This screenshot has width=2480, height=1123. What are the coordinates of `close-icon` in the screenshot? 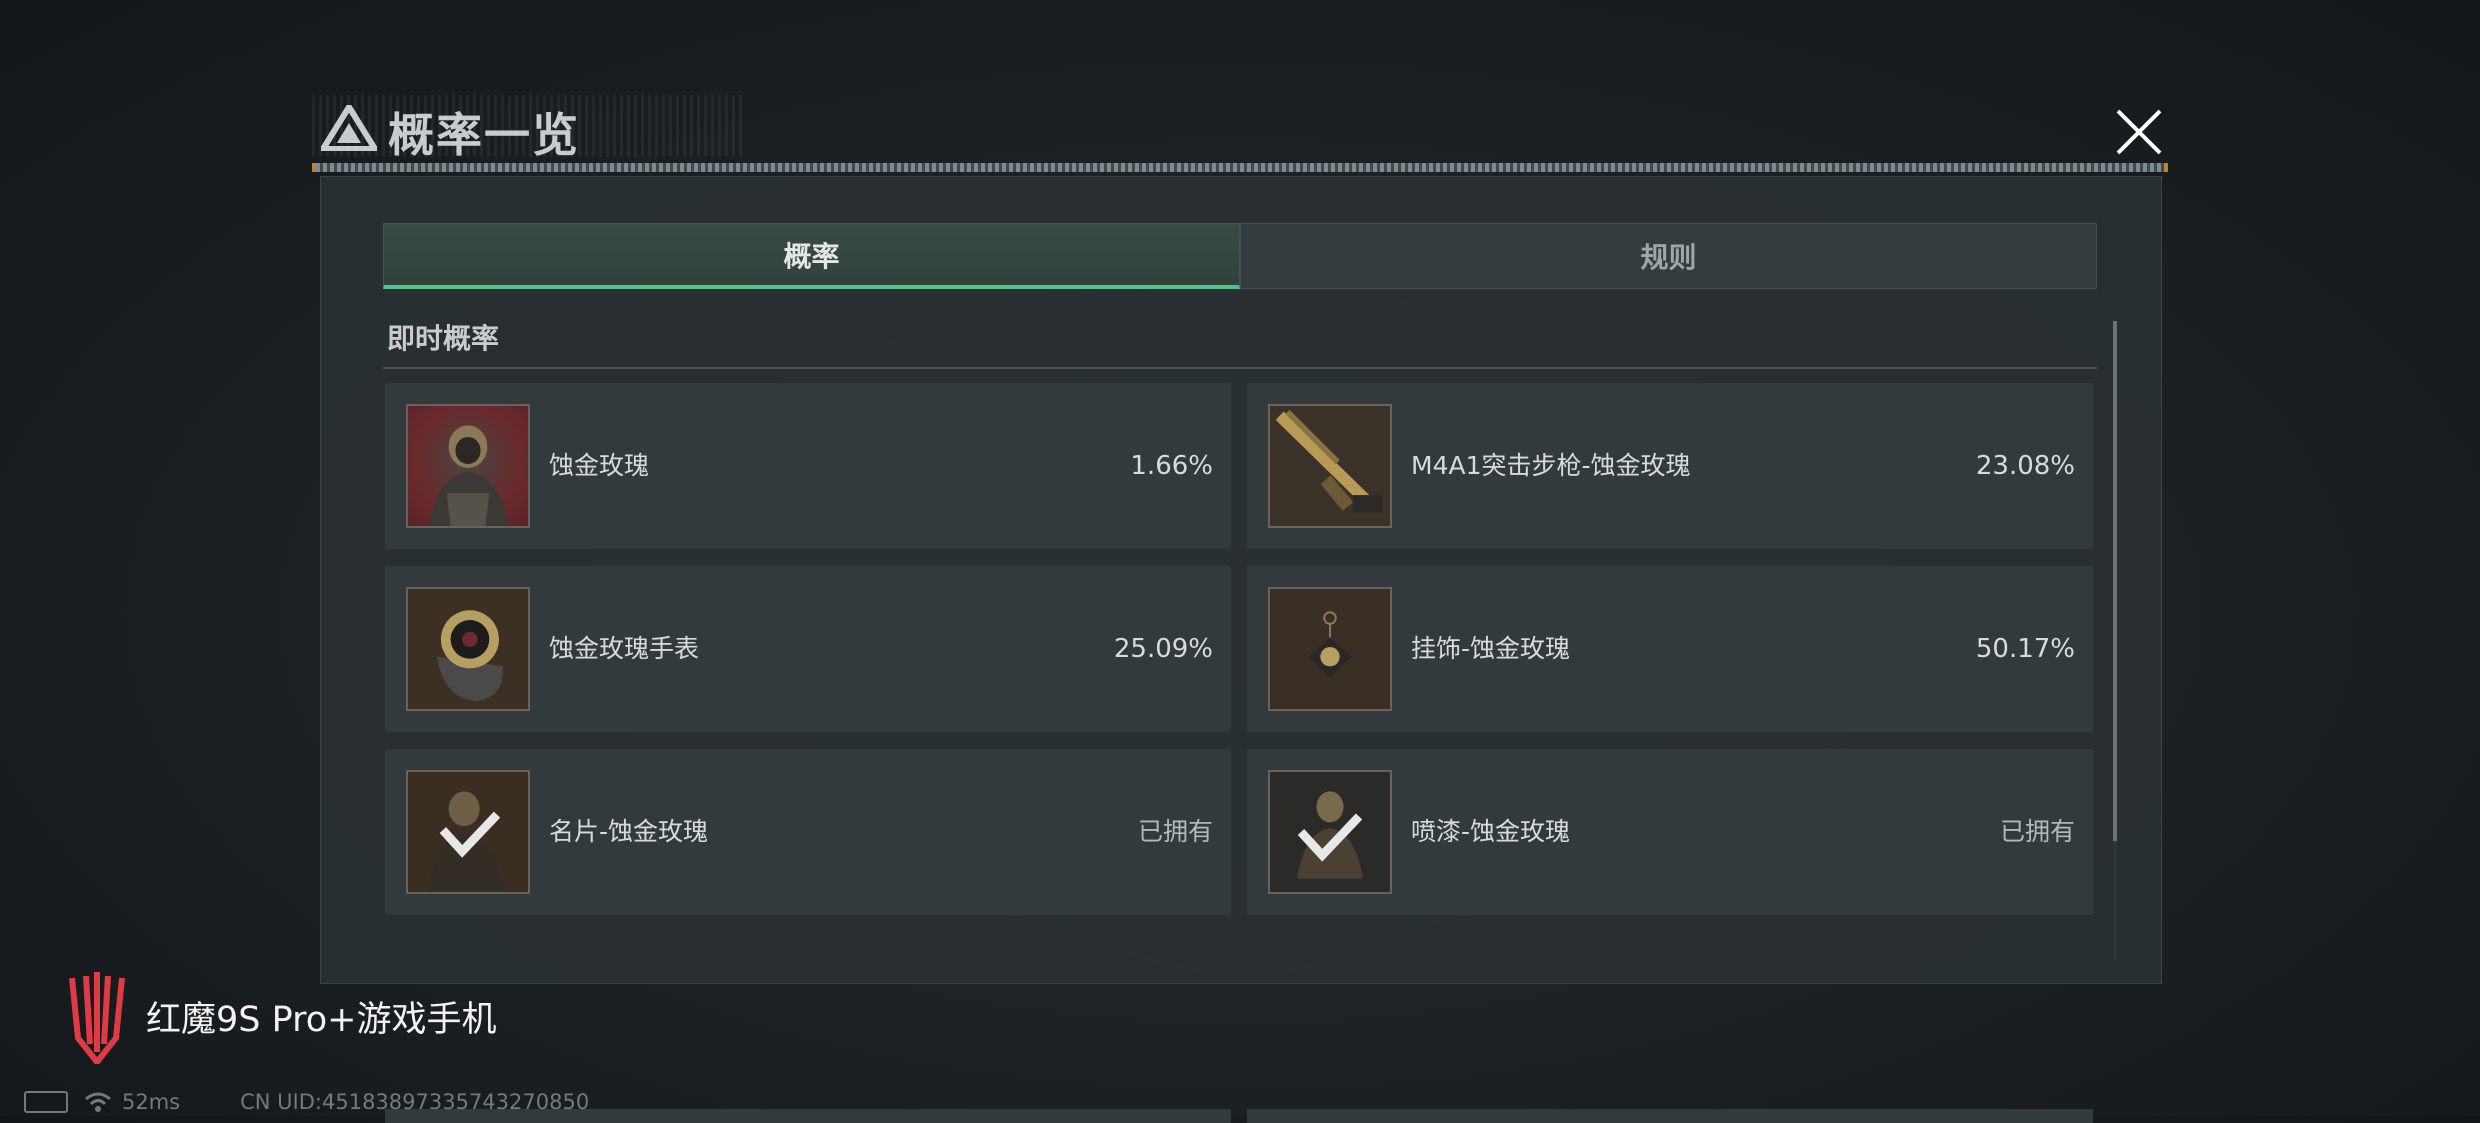 It's located at (2139, 132).